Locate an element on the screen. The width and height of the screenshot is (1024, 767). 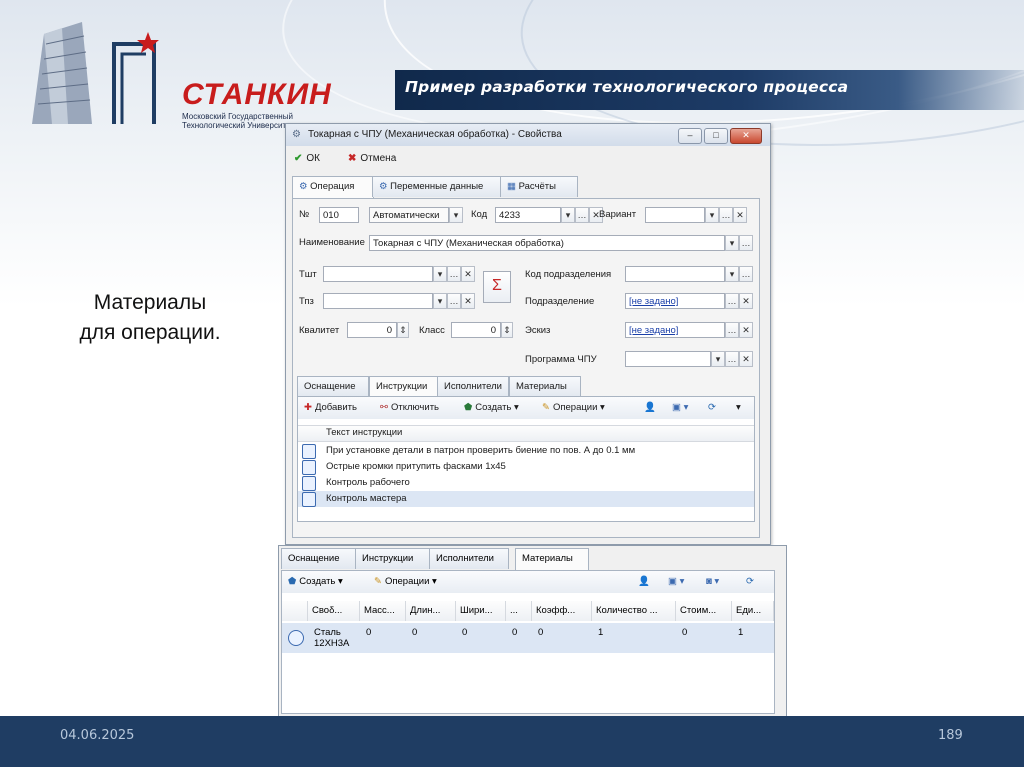
tpz-dropdown-button: ▾ is located at coordinates (440, 301).